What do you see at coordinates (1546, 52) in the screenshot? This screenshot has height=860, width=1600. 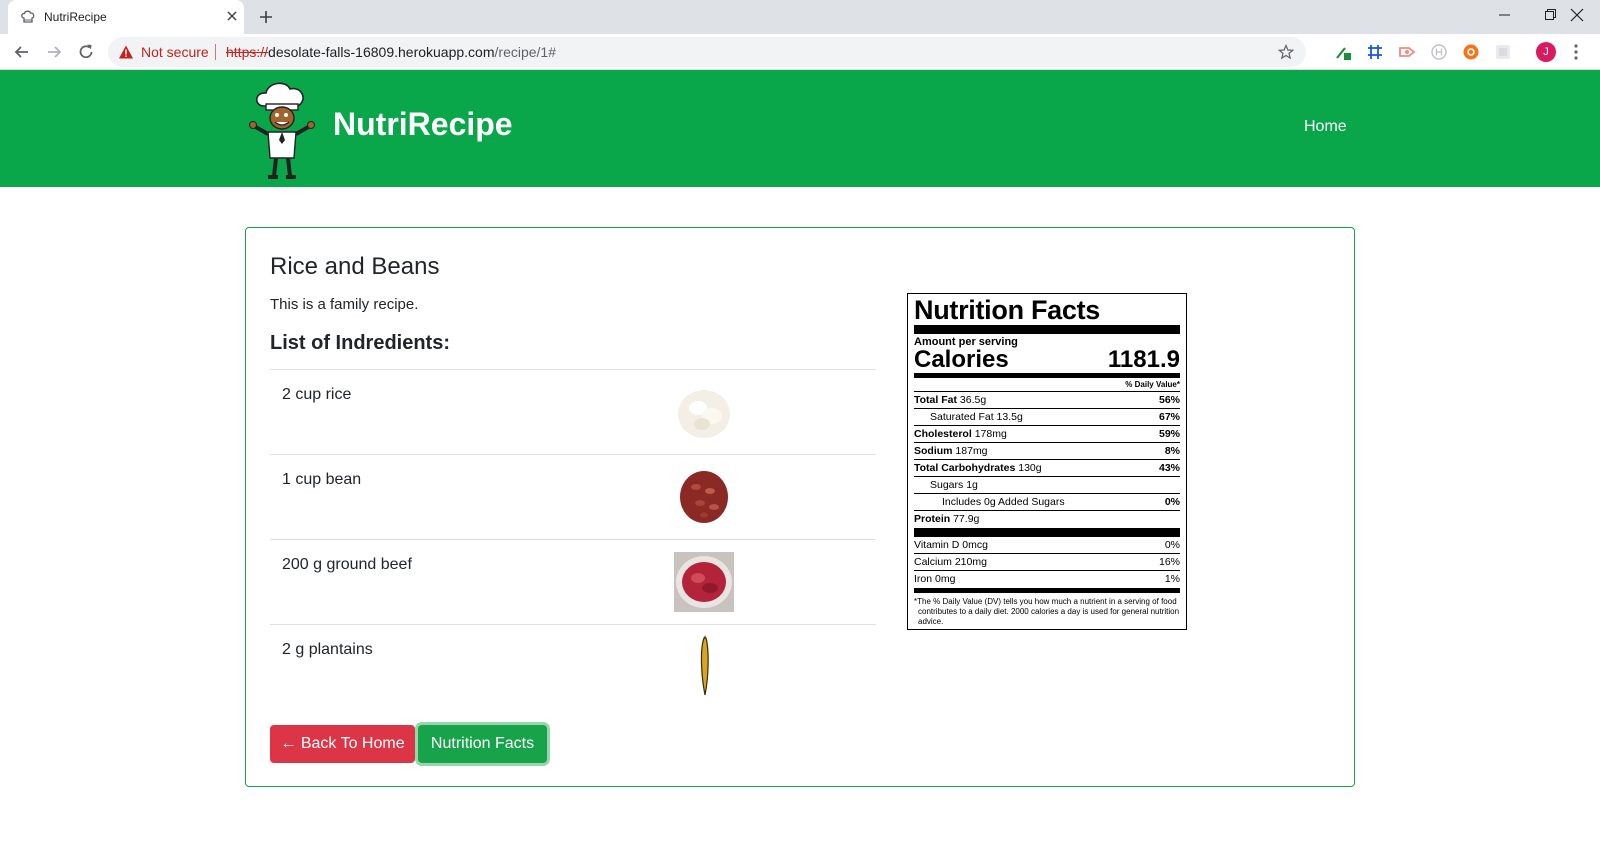 I see `profile-avatar: J` at bounding box center [1546, 52].